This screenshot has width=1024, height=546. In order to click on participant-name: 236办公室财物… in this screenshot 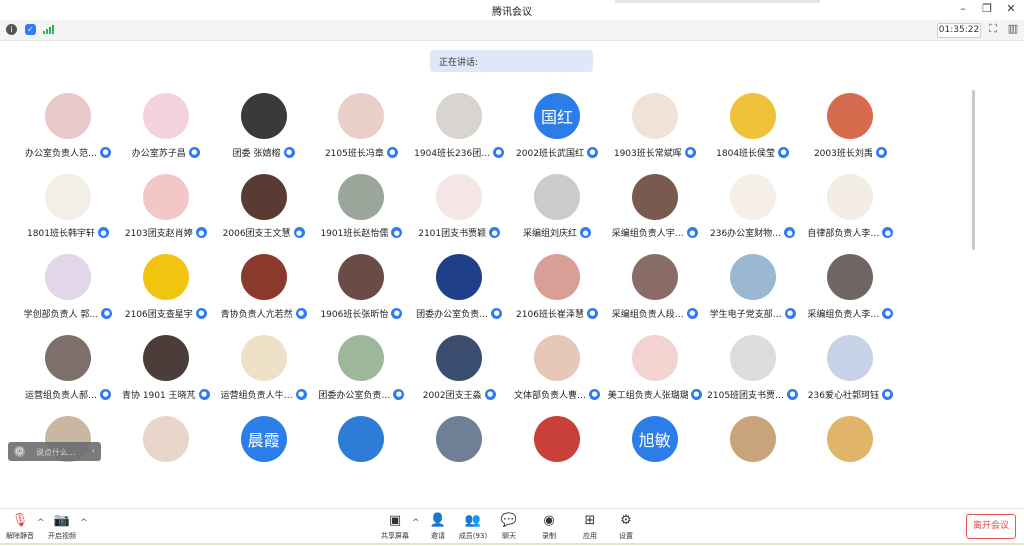, I will do `click(746, 234)`.